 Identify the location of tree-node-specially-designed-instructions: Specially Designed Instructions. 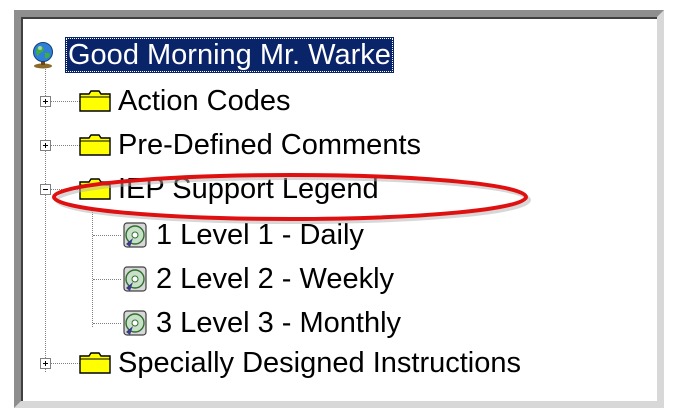
(301, 363).